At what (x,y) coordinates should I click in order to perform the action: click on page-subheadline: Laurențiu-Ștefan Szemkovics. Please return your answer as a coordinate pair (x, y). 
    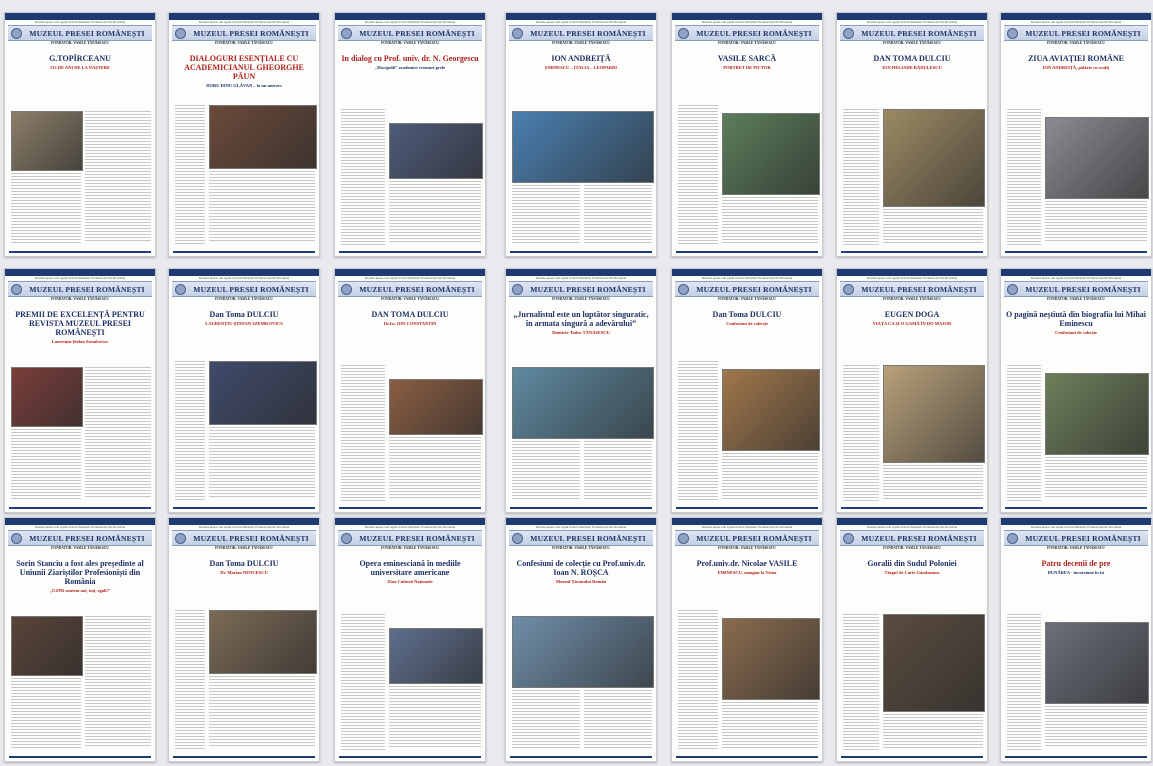
    Looking at the image, I should click on (80, 341).